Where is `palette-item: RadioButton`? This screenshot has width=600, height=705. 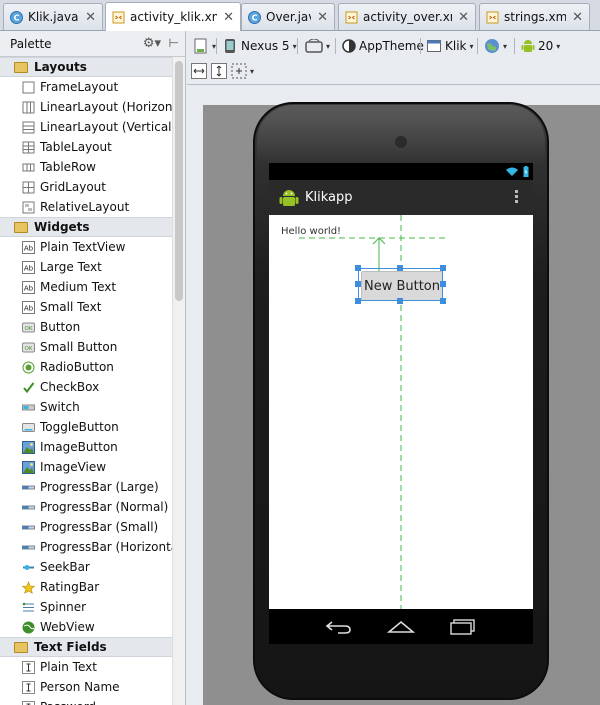 palette-item: RadioButton is located at coordinates (86, 367).